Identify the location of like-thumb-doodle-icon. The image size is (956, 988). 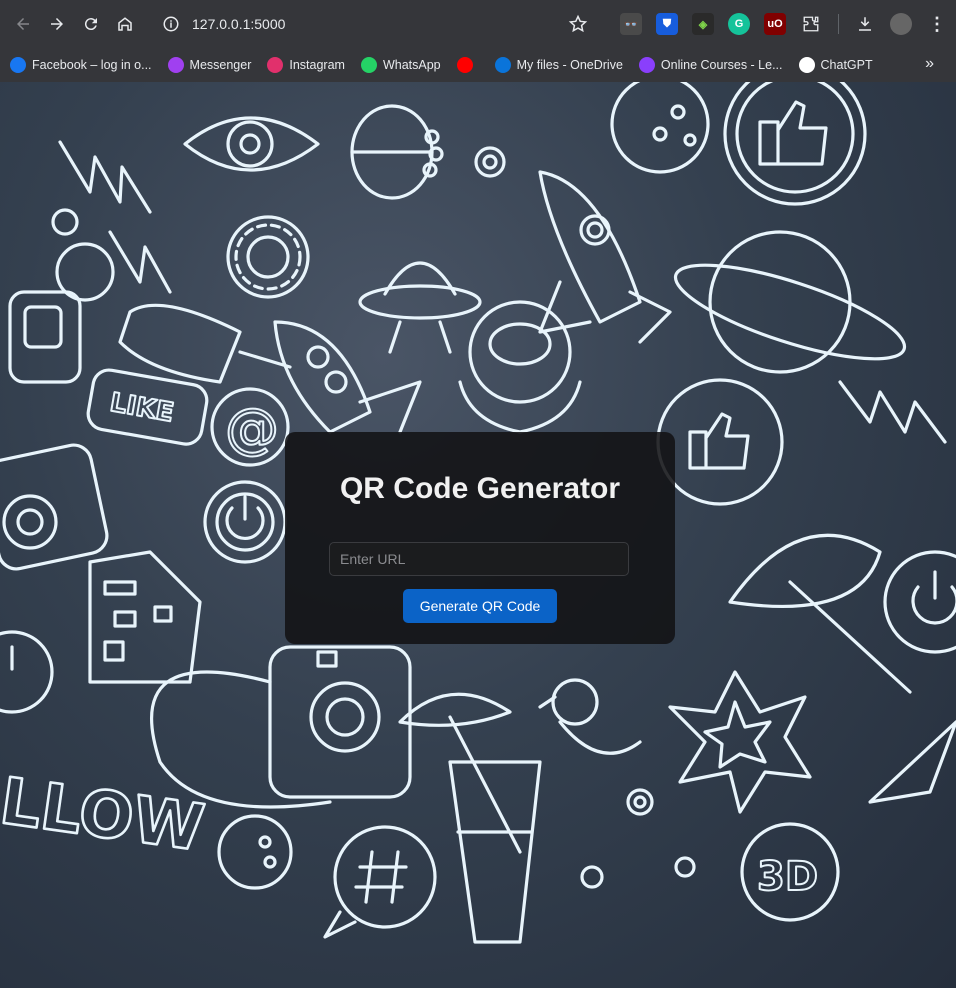
(795, 144).